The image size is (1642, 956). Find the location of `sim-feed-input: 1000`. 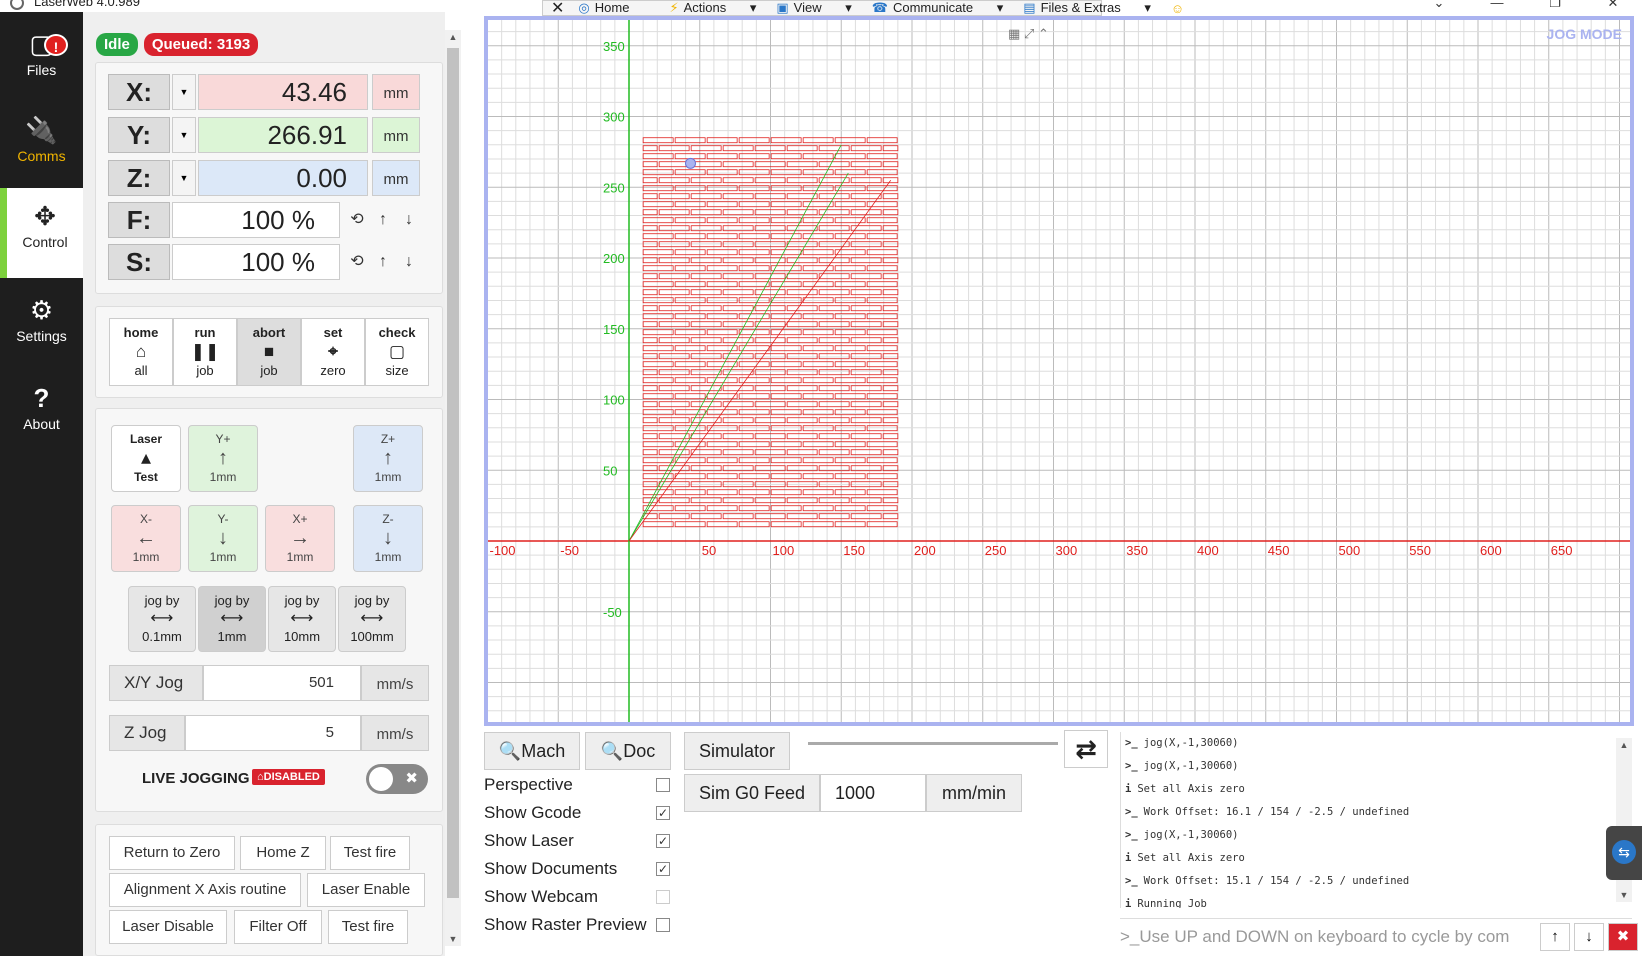

sim-feed-input: 1000 is located at coordinates (873, 793).